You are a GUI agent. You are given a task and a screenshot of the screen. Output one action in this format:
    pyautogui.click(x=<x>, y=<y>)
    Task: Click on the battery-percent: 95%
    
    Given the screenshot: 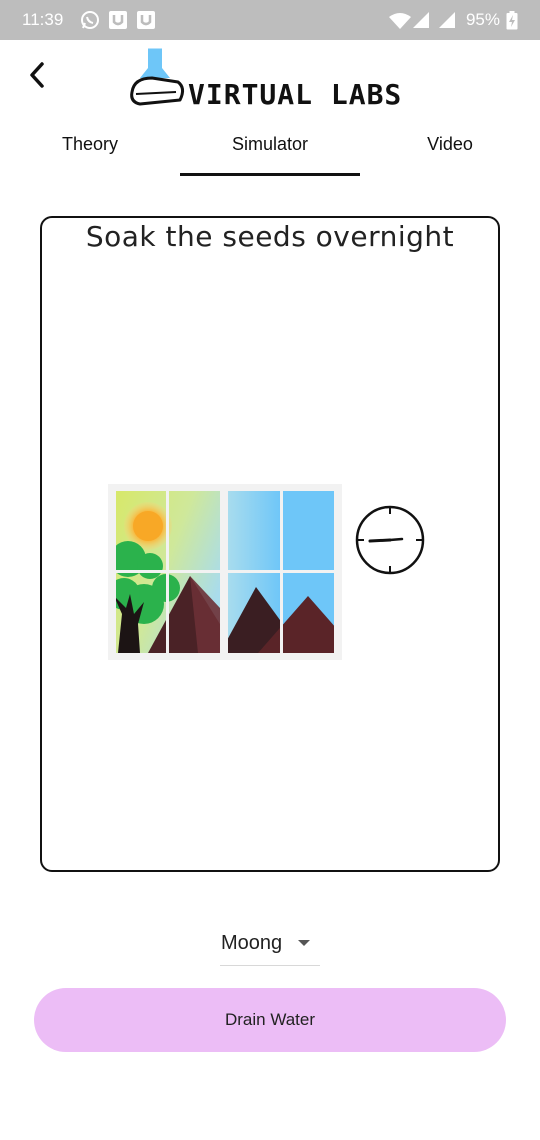 What is the action you would take?
    pyautogui.click(x=482, y=19)
    